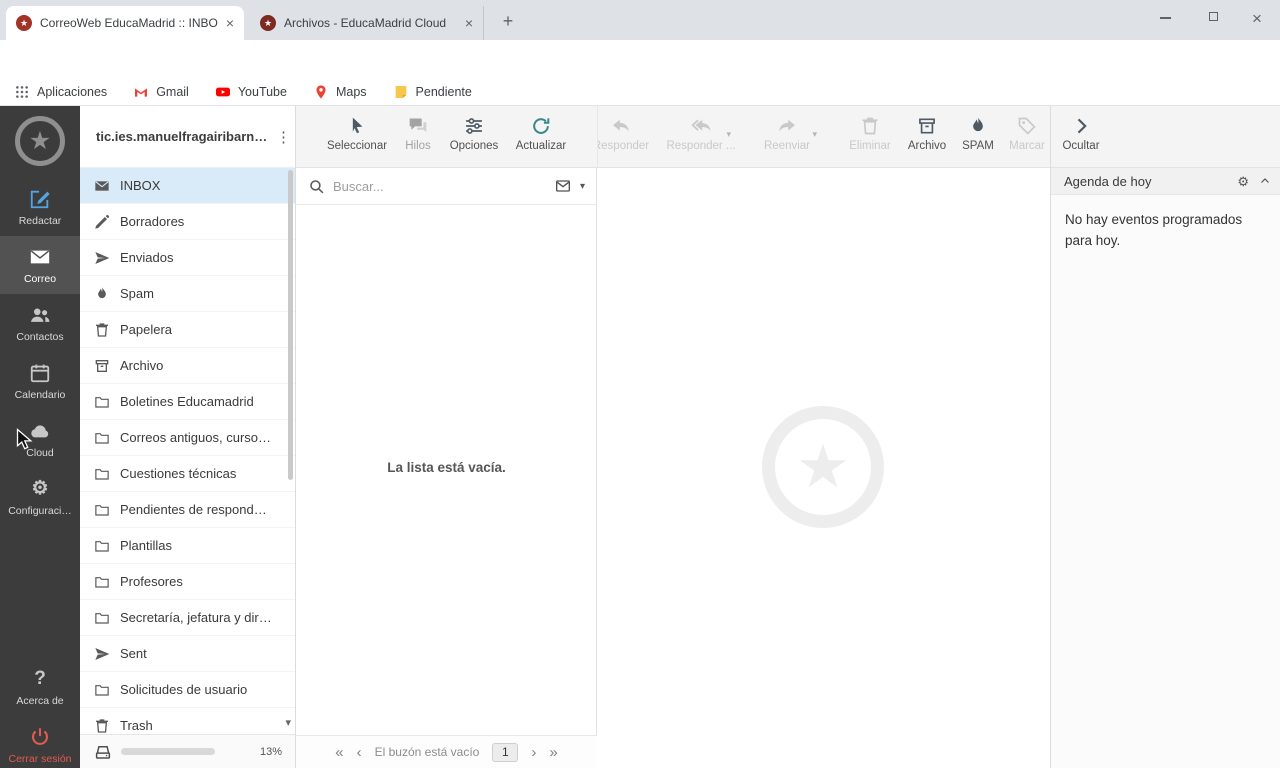 The height and width of the screenshot is (768, 1280). Describe the element at coordinates (541, 141) in the screenshot. I see `refresh-button: Actualizar` at that location.